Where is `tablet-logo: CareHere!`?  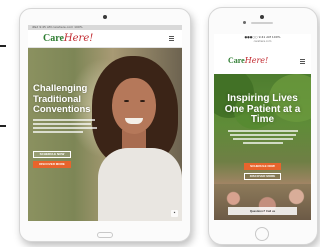
tablet-logo: CareHere! is located at coordinates (68, 38).